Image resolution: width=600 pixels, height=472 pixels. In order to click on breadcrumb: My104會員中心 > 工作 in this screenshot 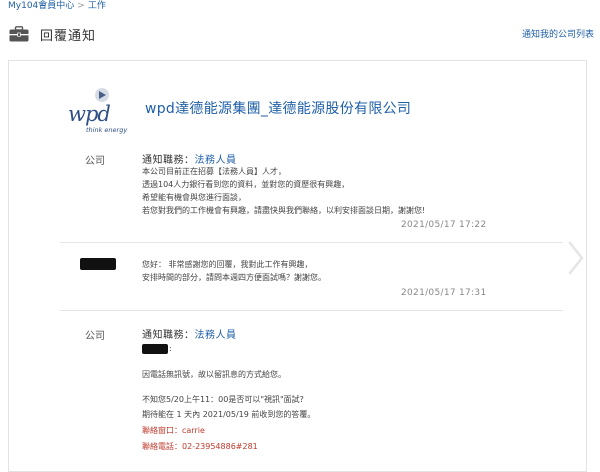, I will do `click(57, 6)`.